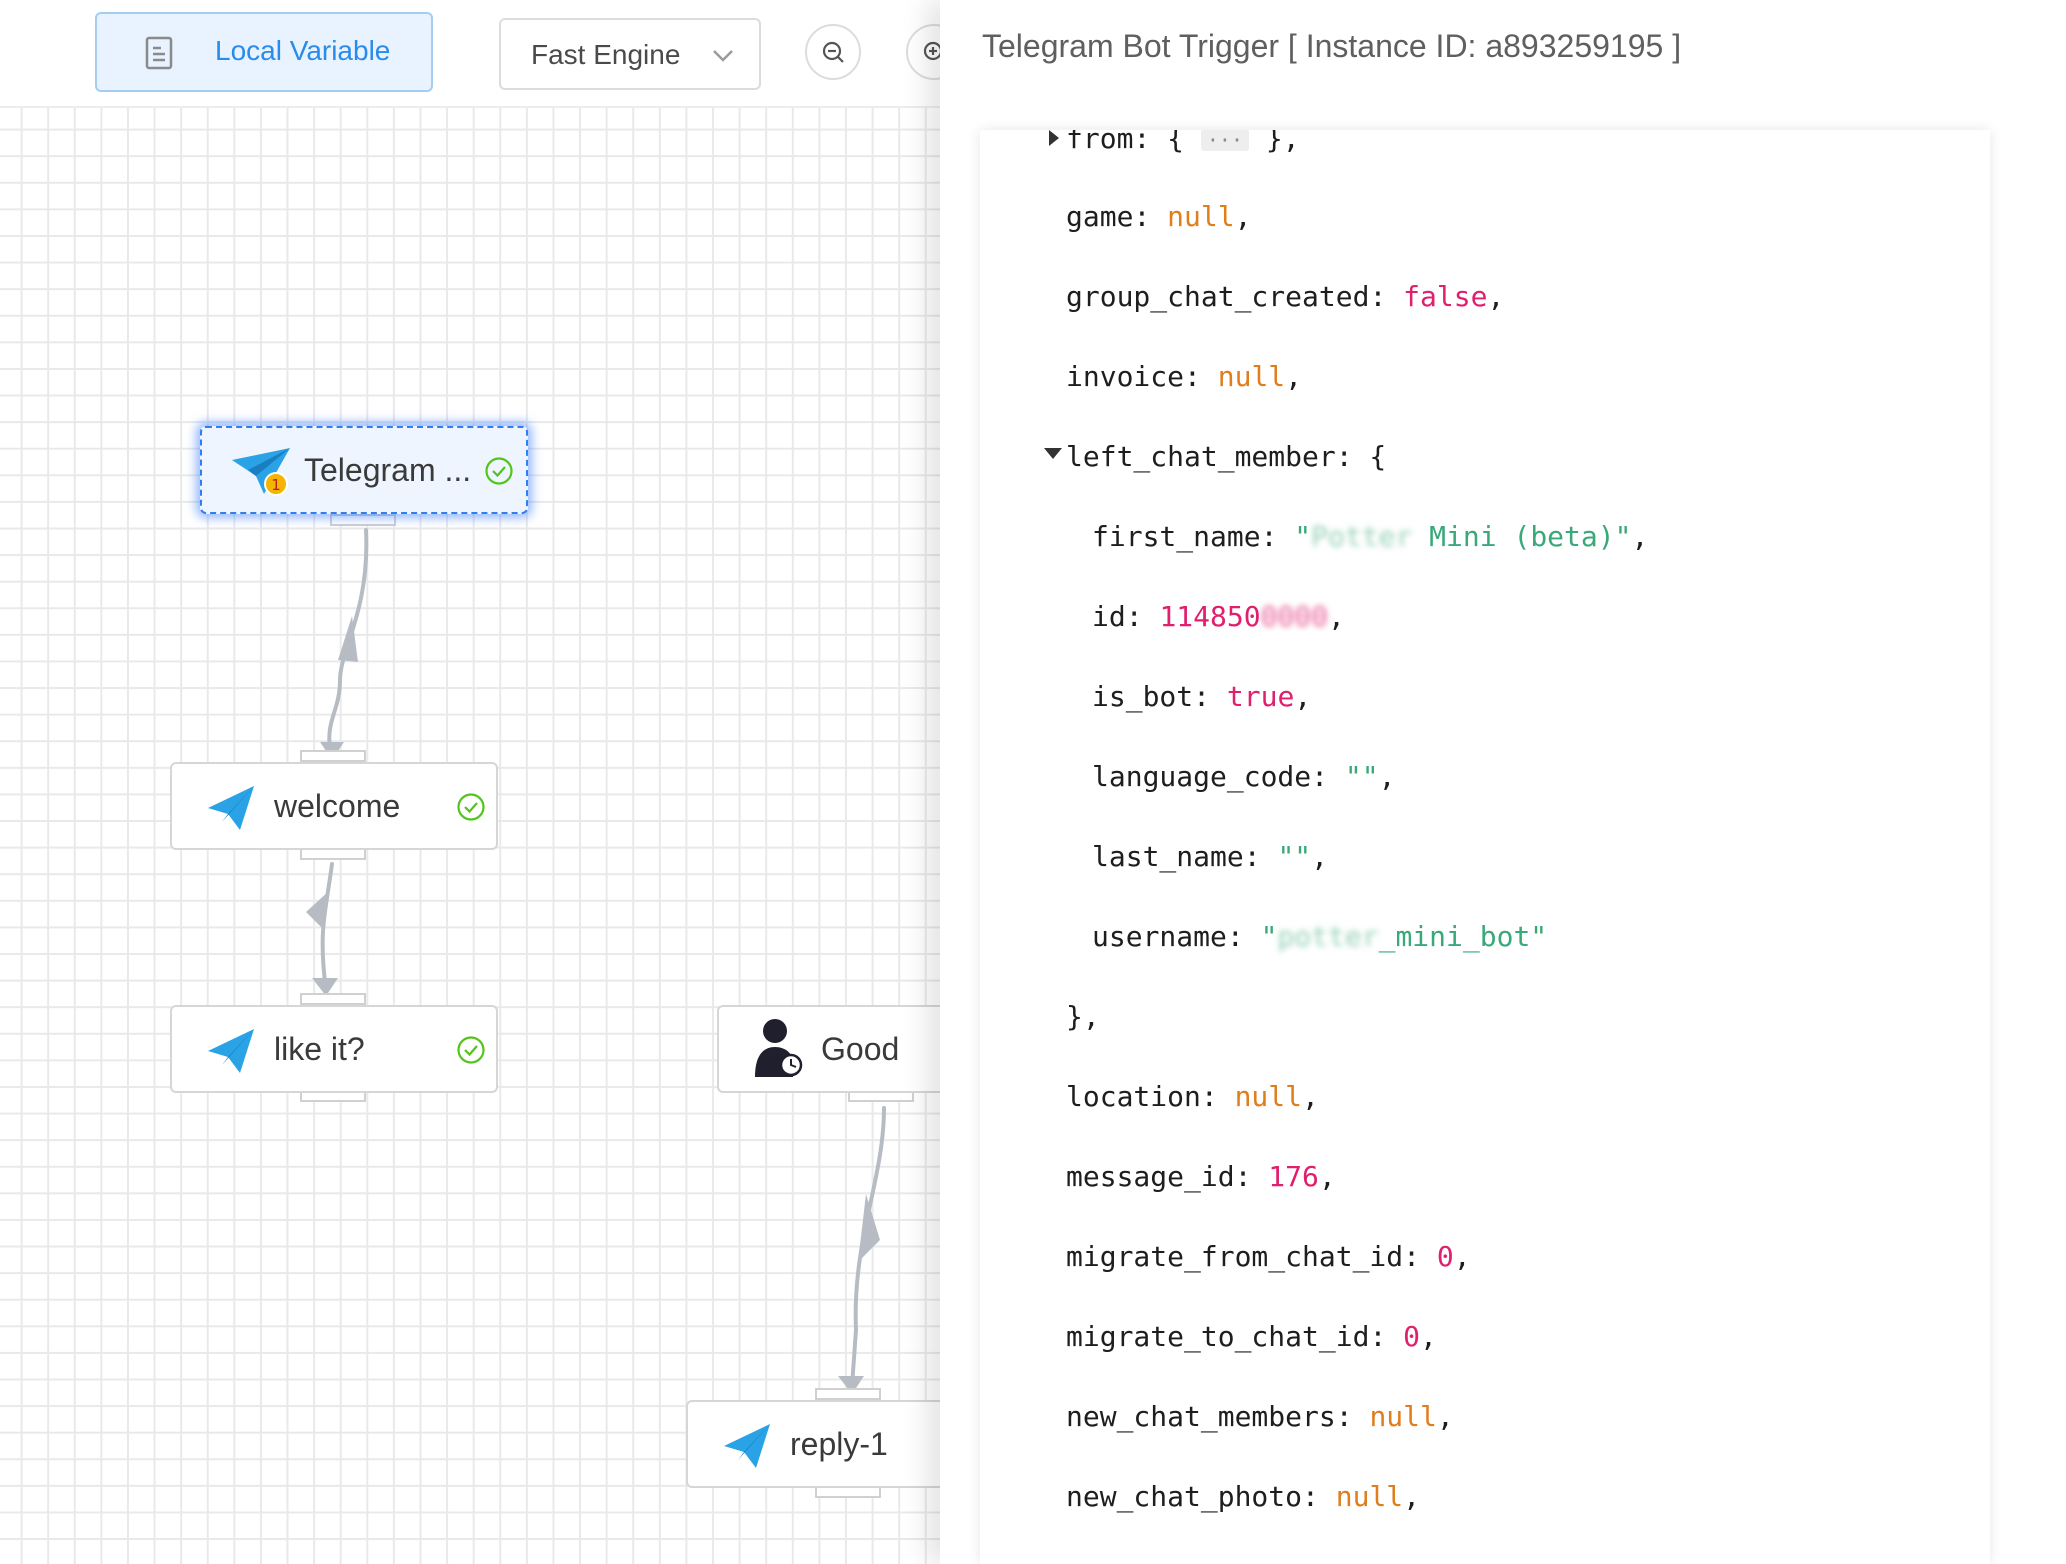  I want to click on json-line-message-id: message_id: 176,, so click(1201, 1176).